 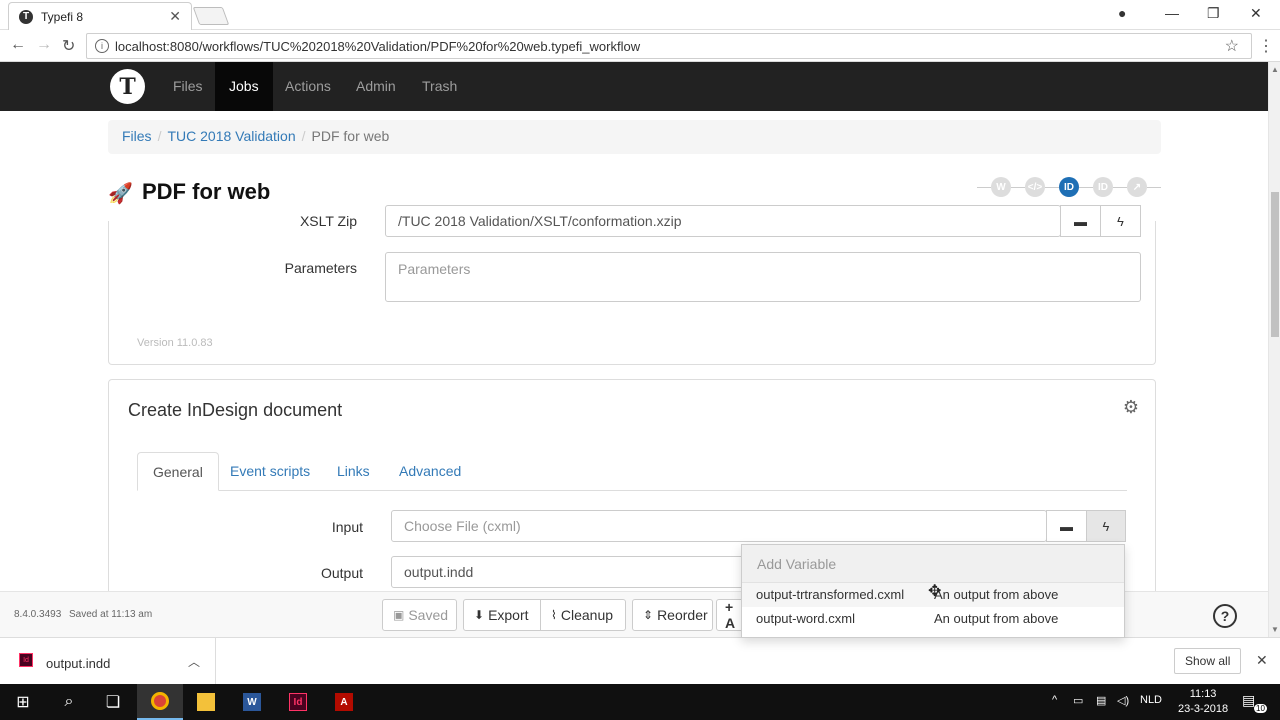 I want to click on show-hidden-icons-icon: ^, so click(x=1054, y=700).